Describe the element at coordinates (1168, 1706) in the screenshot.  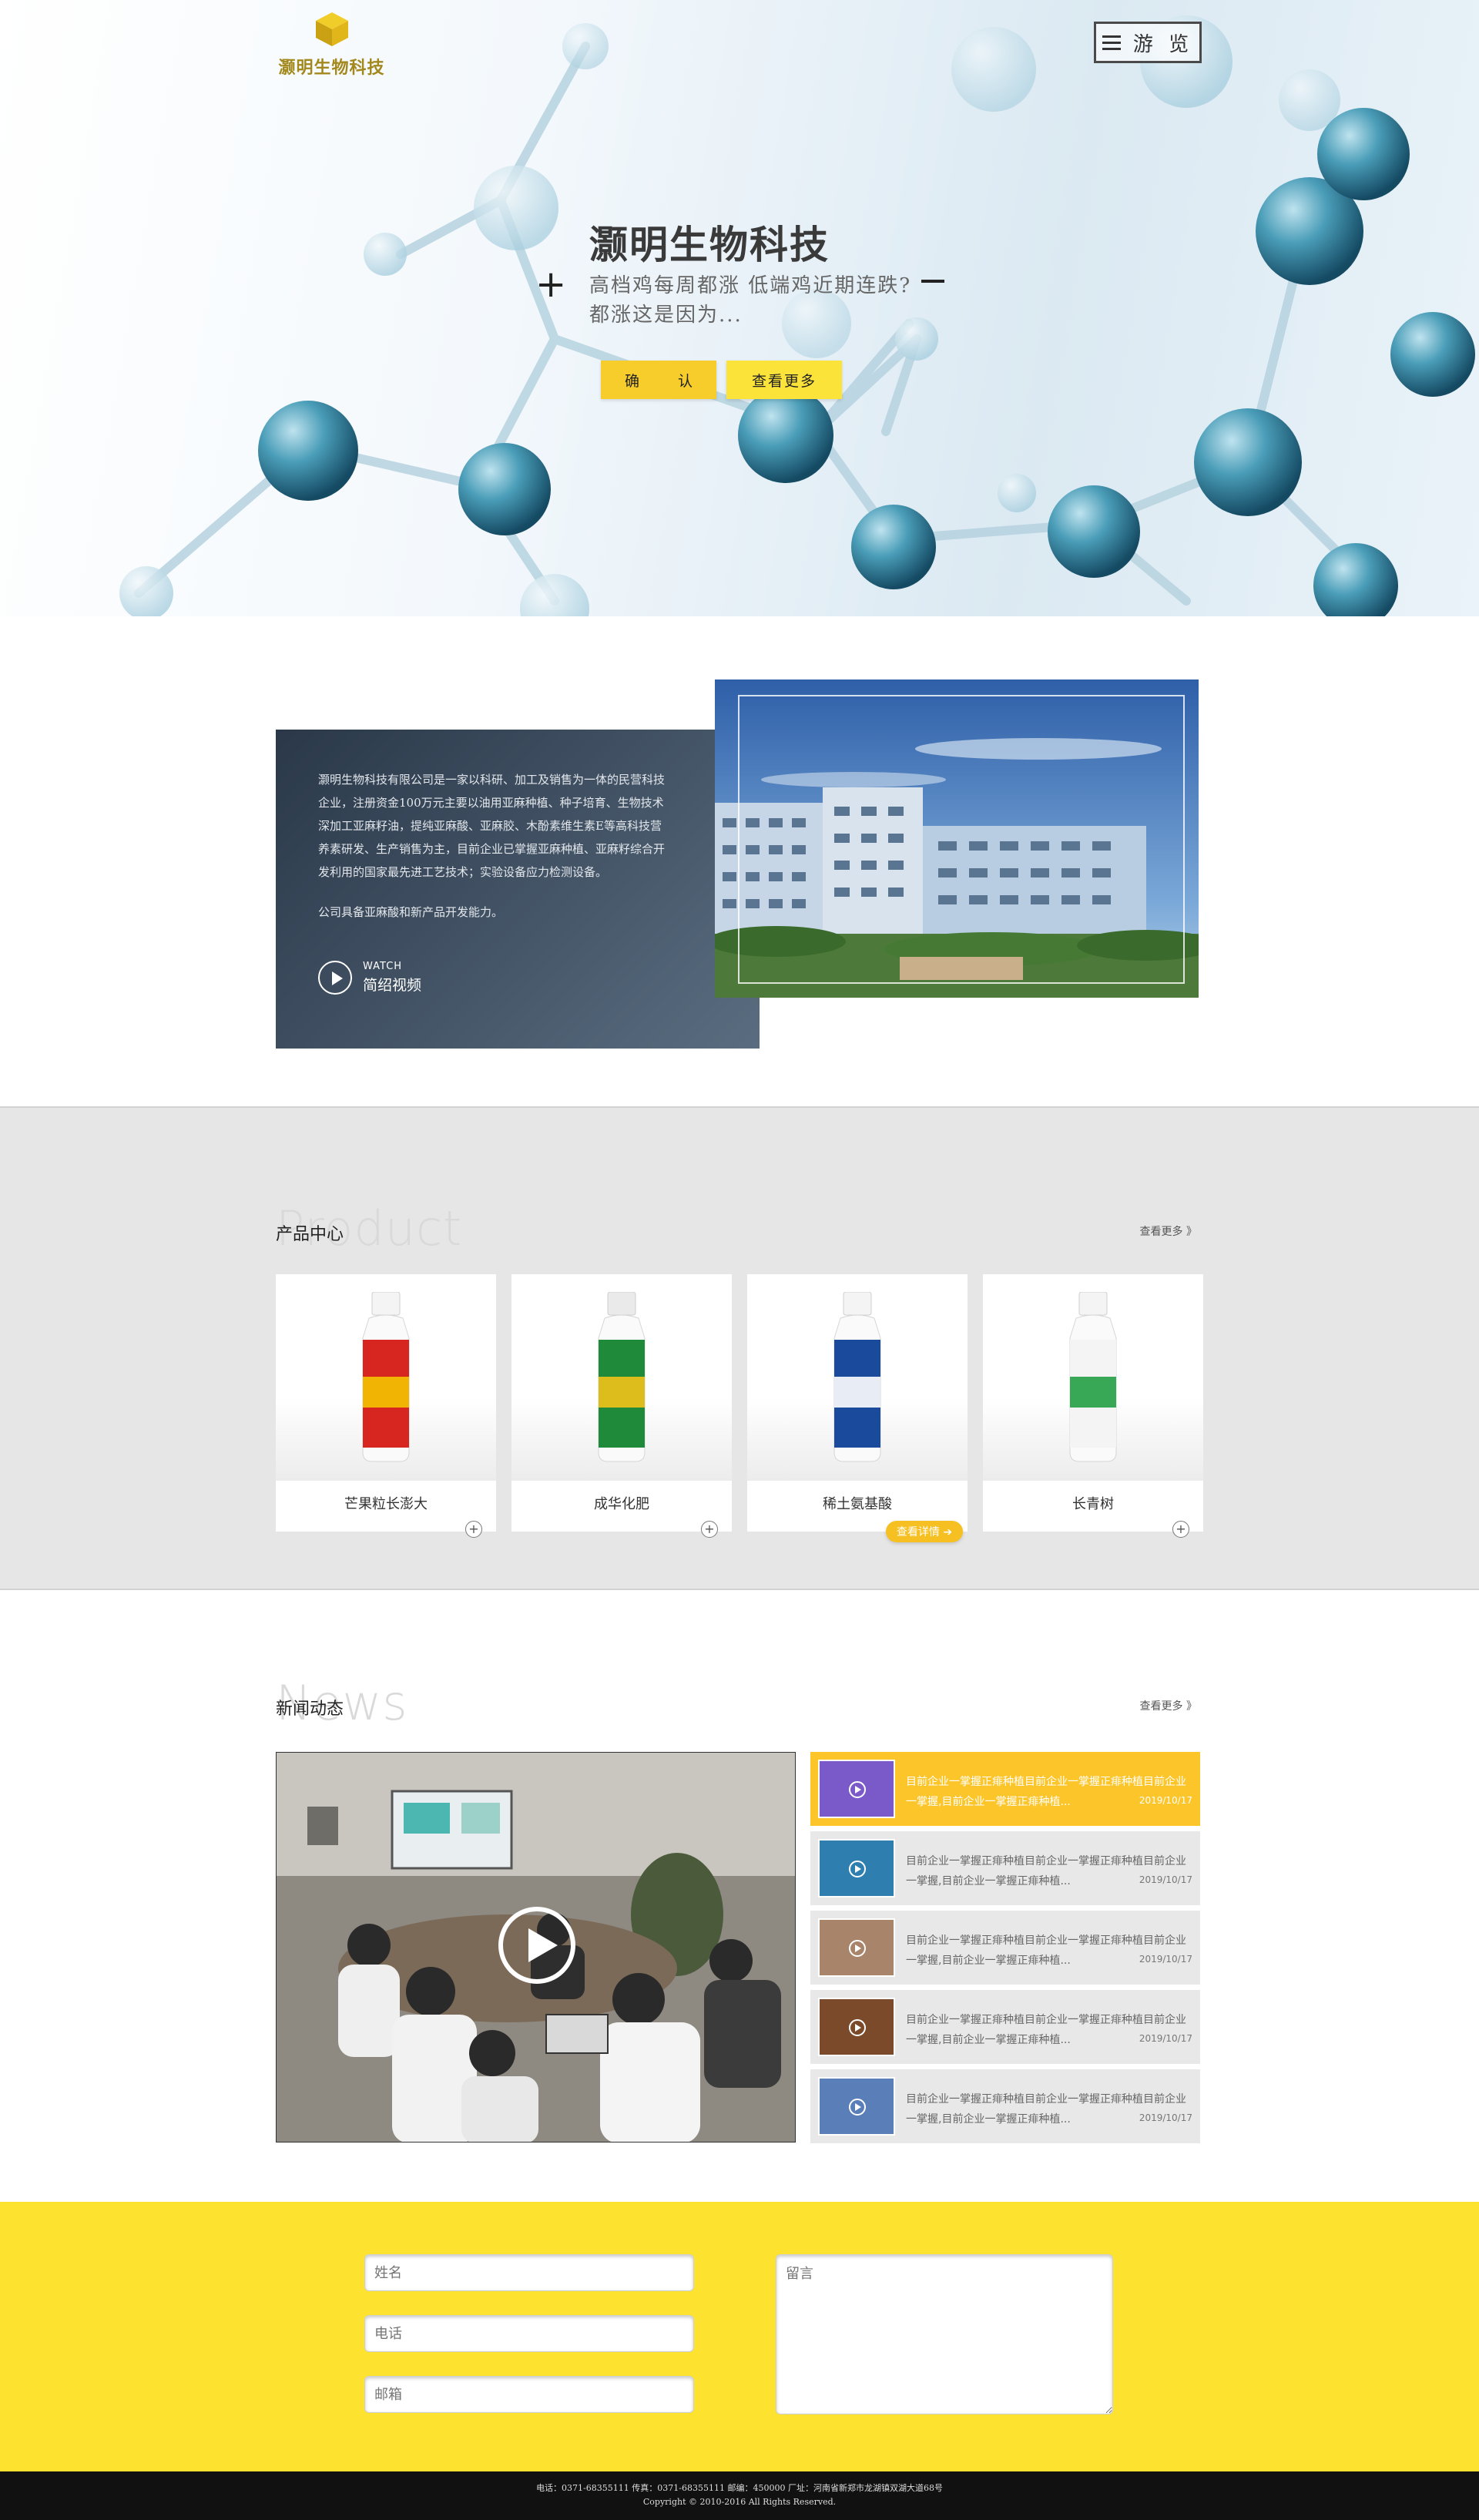
I see `news-more-link: 查看更多 》` at that location.